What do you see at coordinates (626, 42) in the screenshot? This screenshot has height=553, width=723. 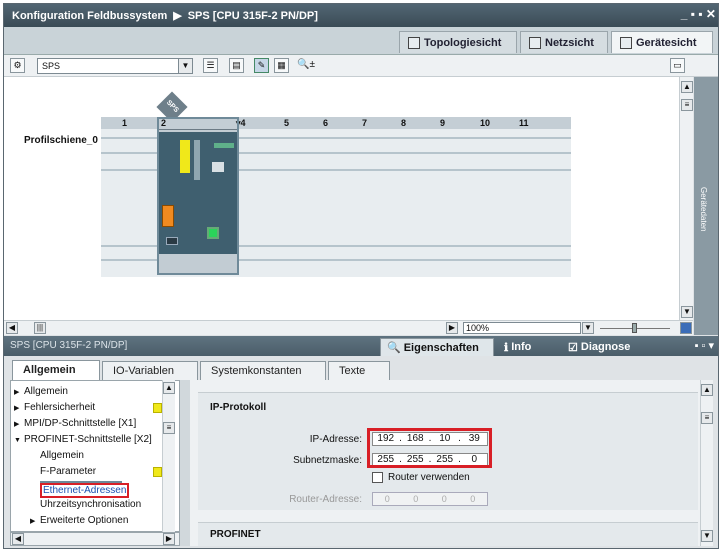 I see `device-icon` at bounding box center [626, 42].